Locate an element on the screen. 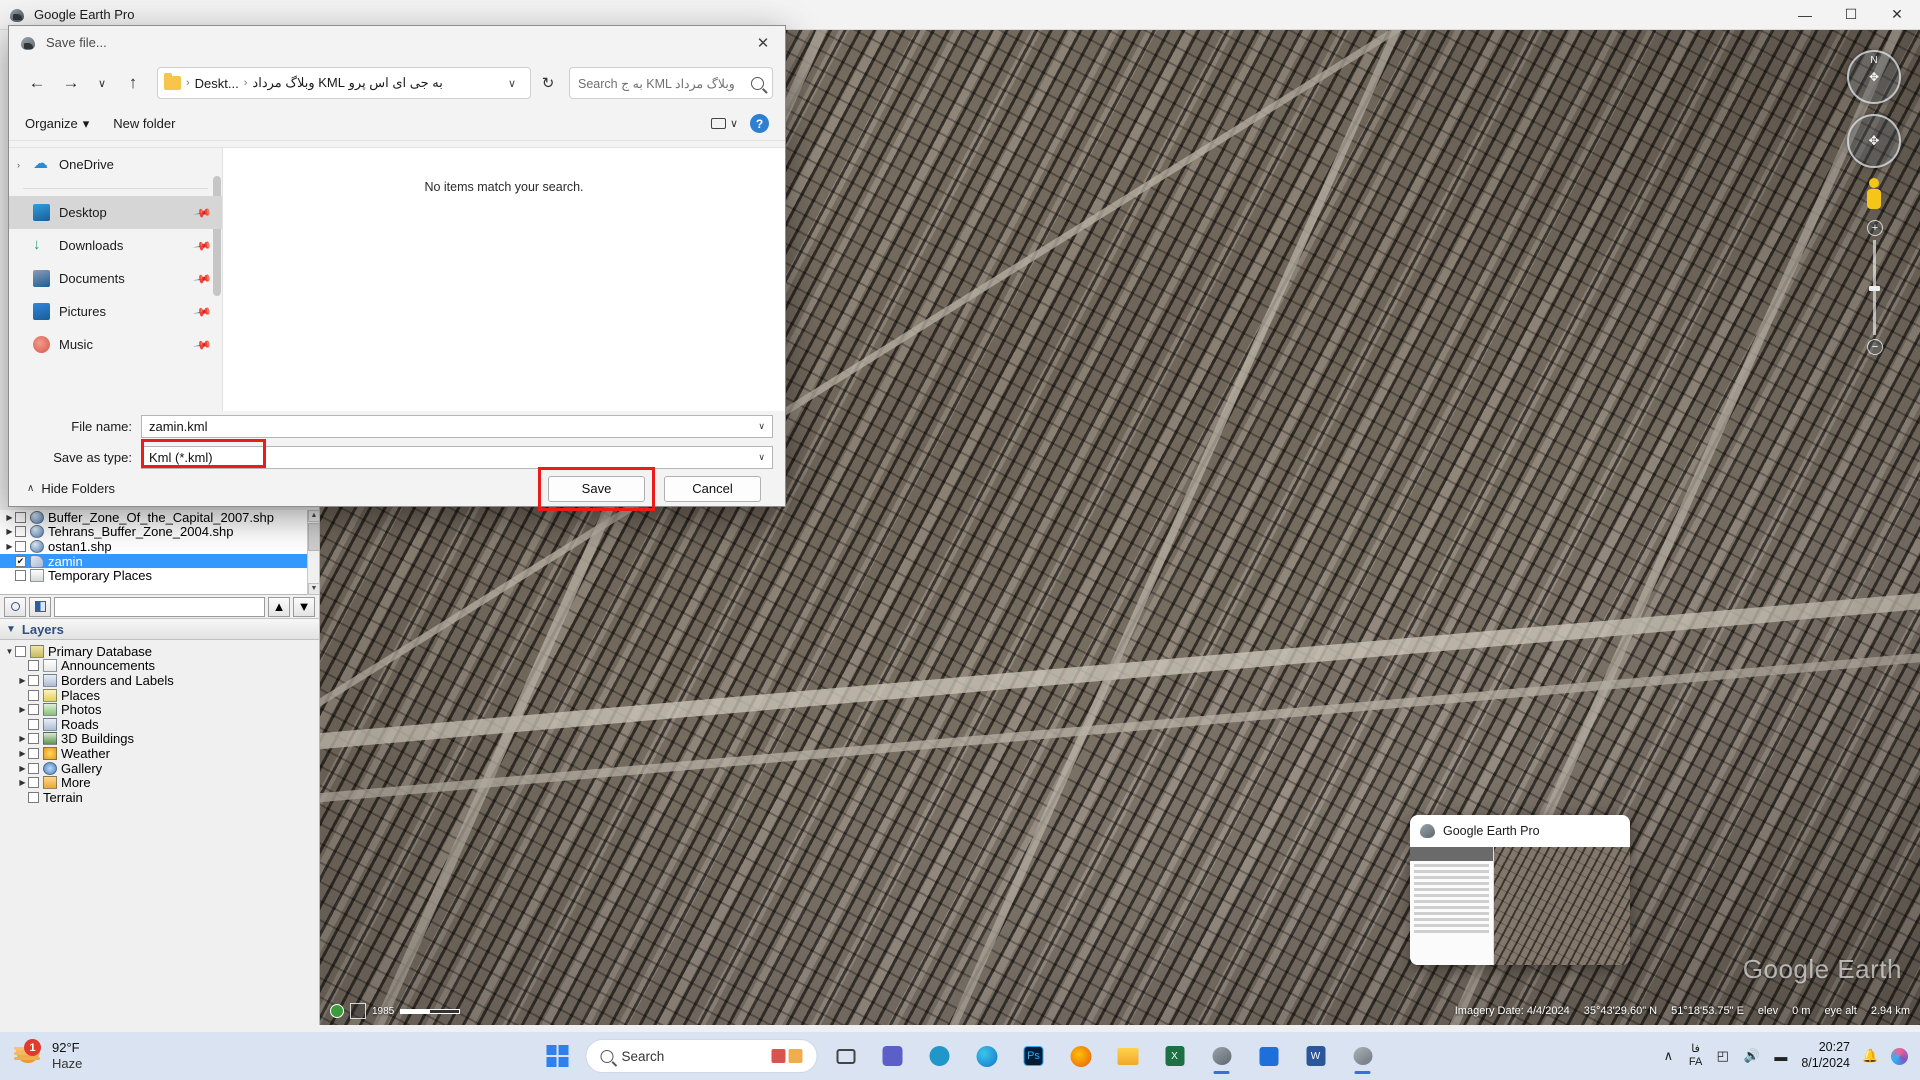 The width and height of the screenshot is (1920, 1080). zoom-thumb is located at coordinates (1874, 288).